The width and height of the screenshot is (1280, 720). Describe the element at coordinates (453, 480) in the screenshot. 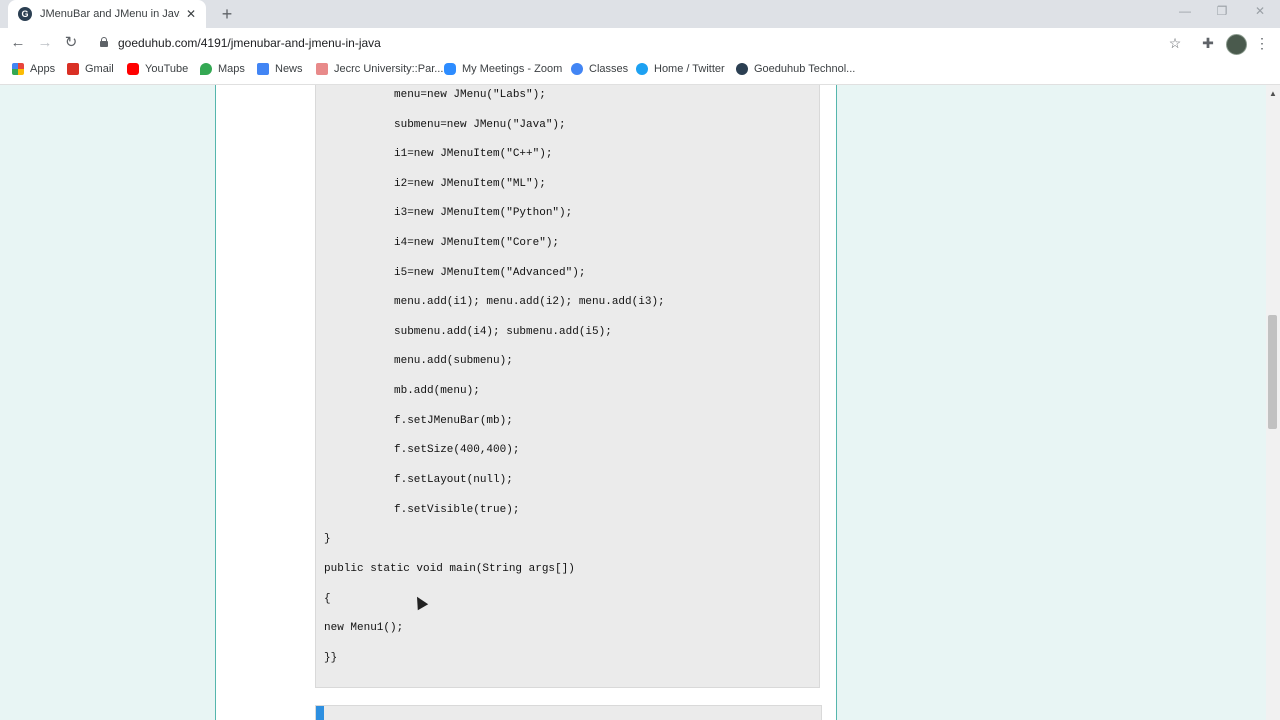

I see `code-line: f.setLayout(null);` at that location.